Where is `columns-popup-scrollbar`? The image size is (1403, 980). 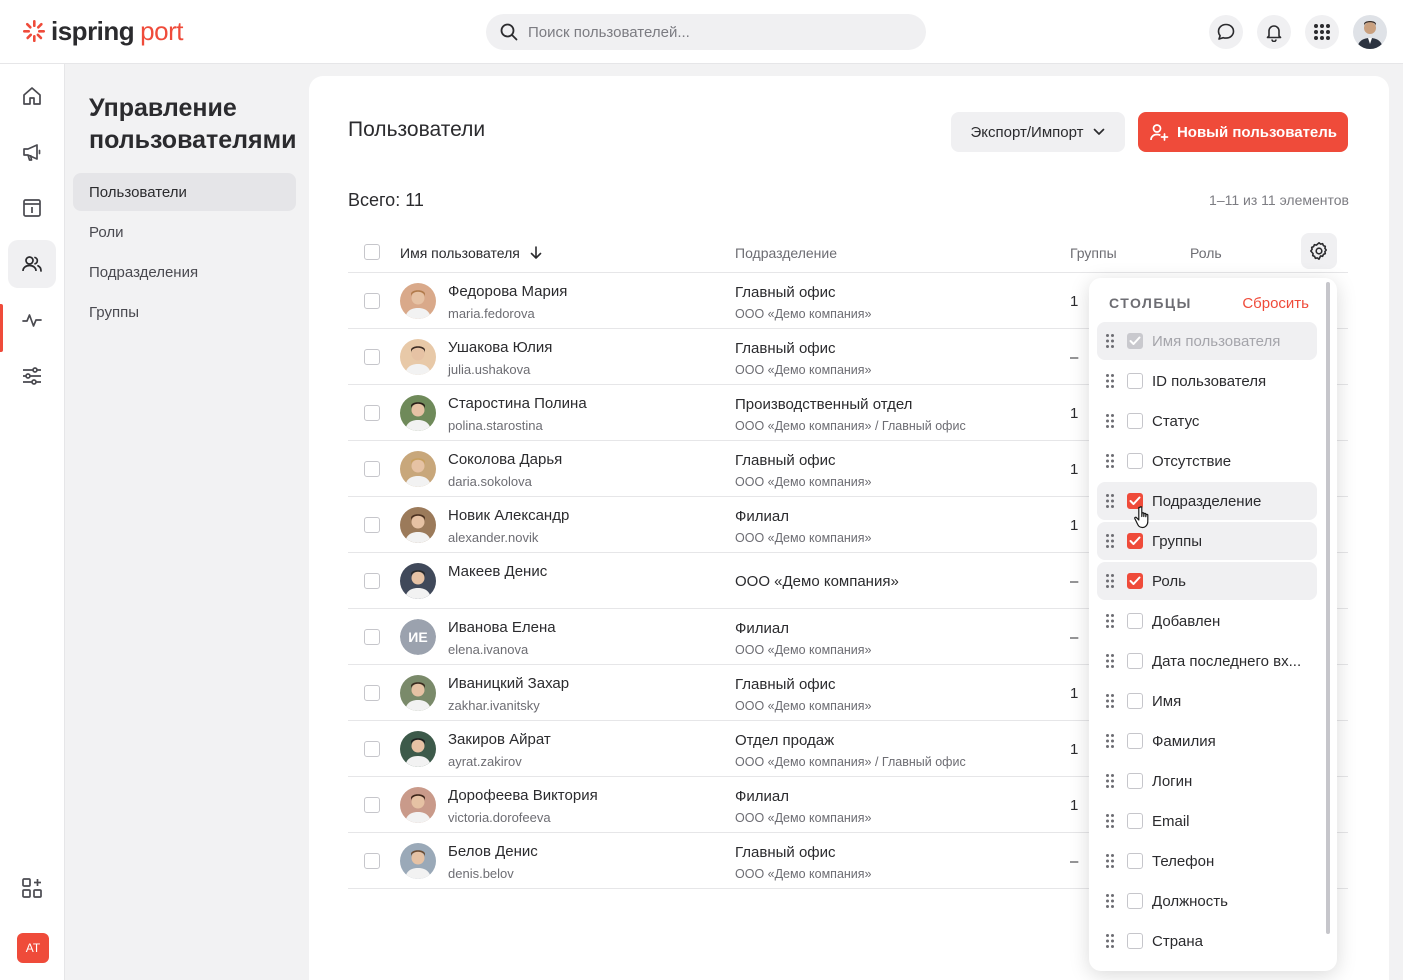
columns-popup-scrollbar is located at coordinates (1328, 608).